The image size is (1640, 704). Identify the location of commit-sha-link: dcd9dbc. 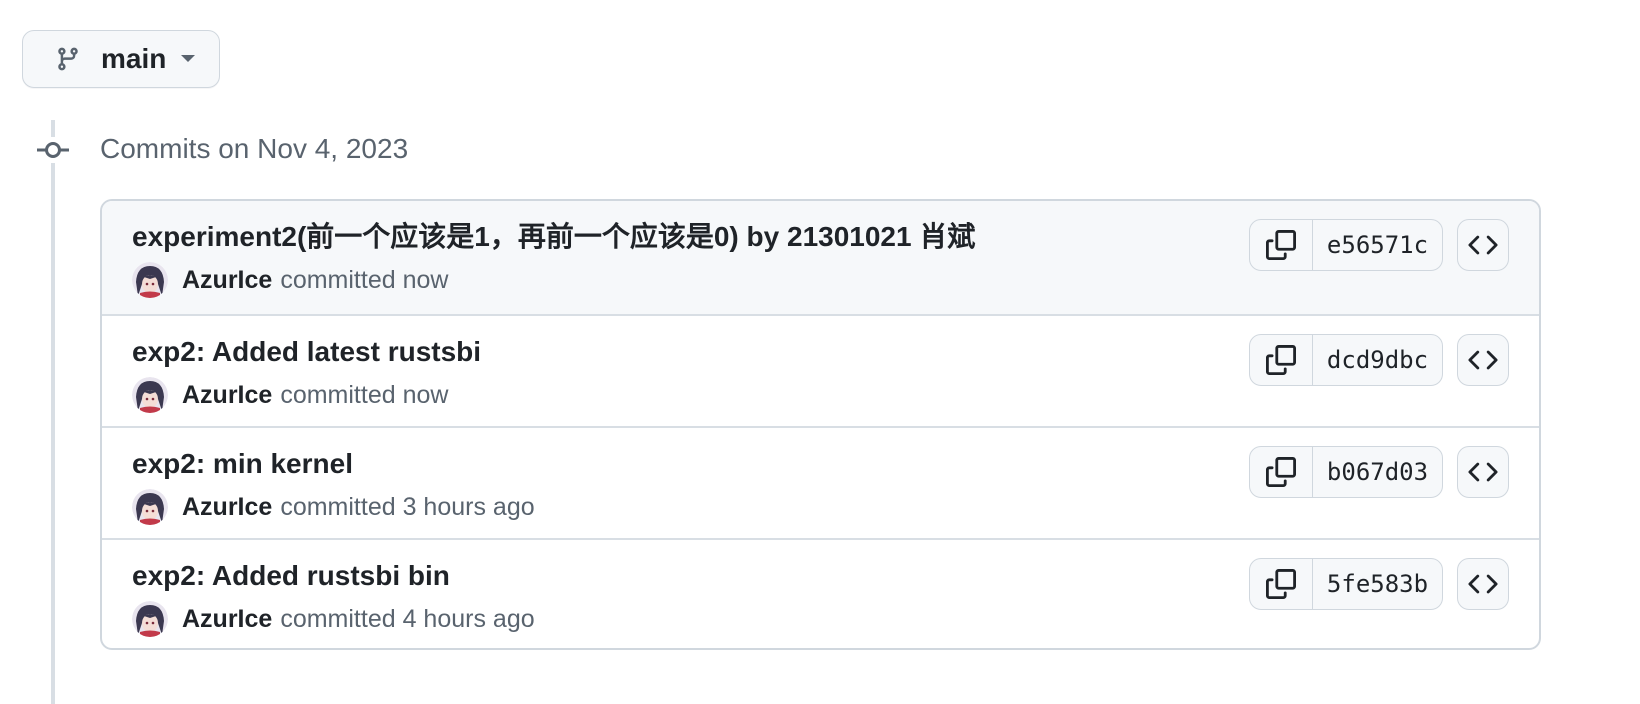
(1377, 360).